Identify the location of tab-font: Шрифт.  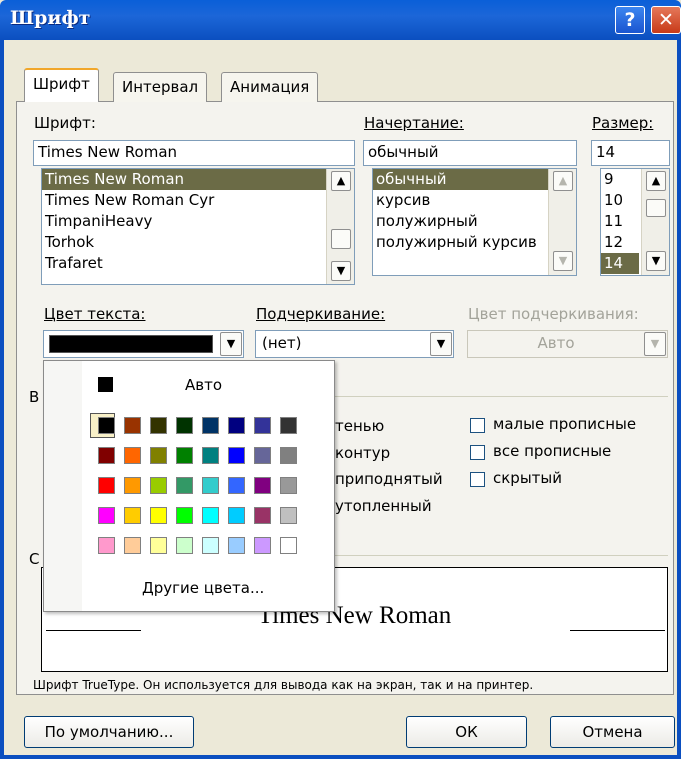
(61, 85).